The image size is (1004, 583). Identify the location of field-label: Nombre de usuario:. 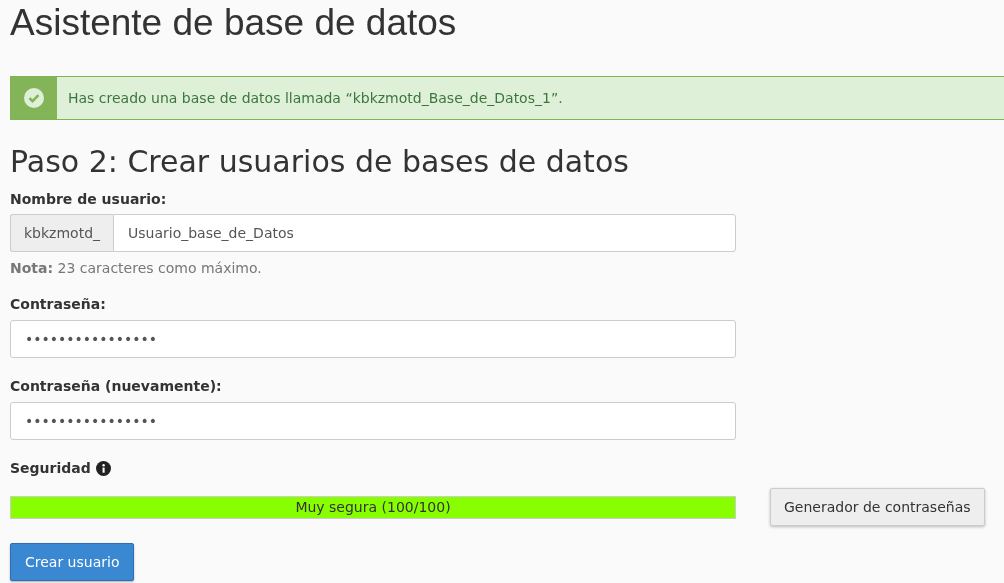
(89, 199).